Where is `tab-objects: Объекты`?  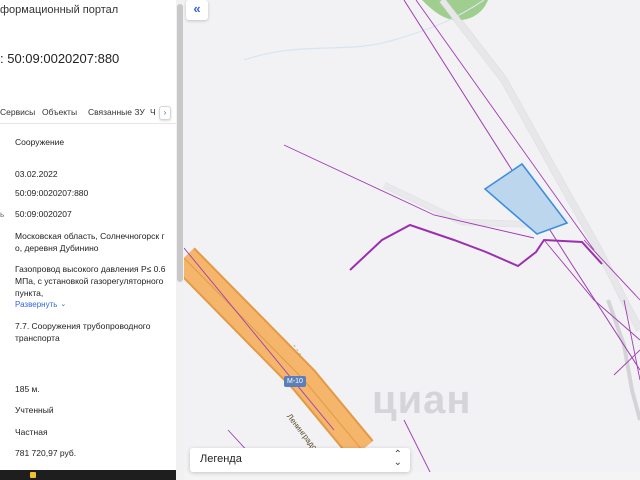
tab-objects: Объекты is located at coordinates (59, 112).